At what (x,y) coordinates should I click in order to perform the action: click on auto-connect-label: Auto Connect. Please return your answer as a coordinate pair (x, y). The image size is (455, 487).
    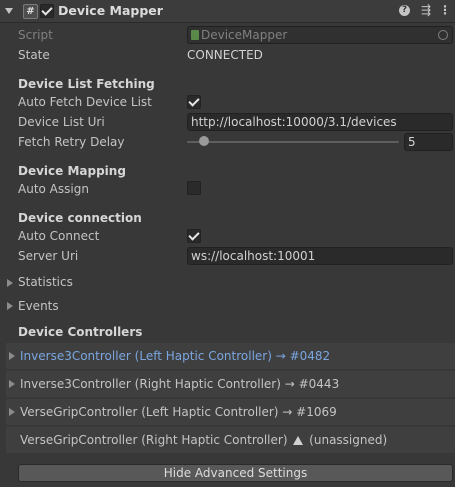
    Looking at the image, I should click on (59, 236).